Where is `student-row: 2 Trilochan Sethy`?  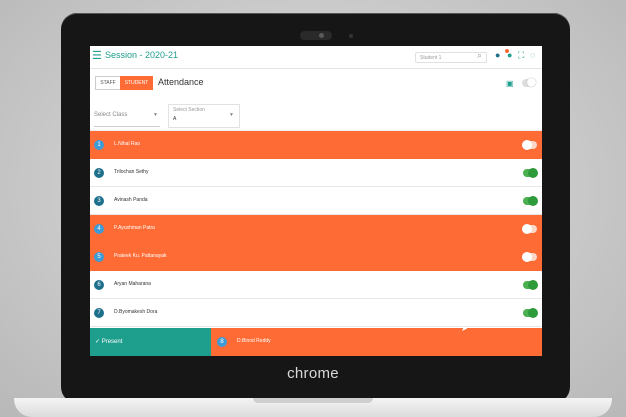 student-row: 2 Trilochan Sethy is located at coordinates (316, 173).